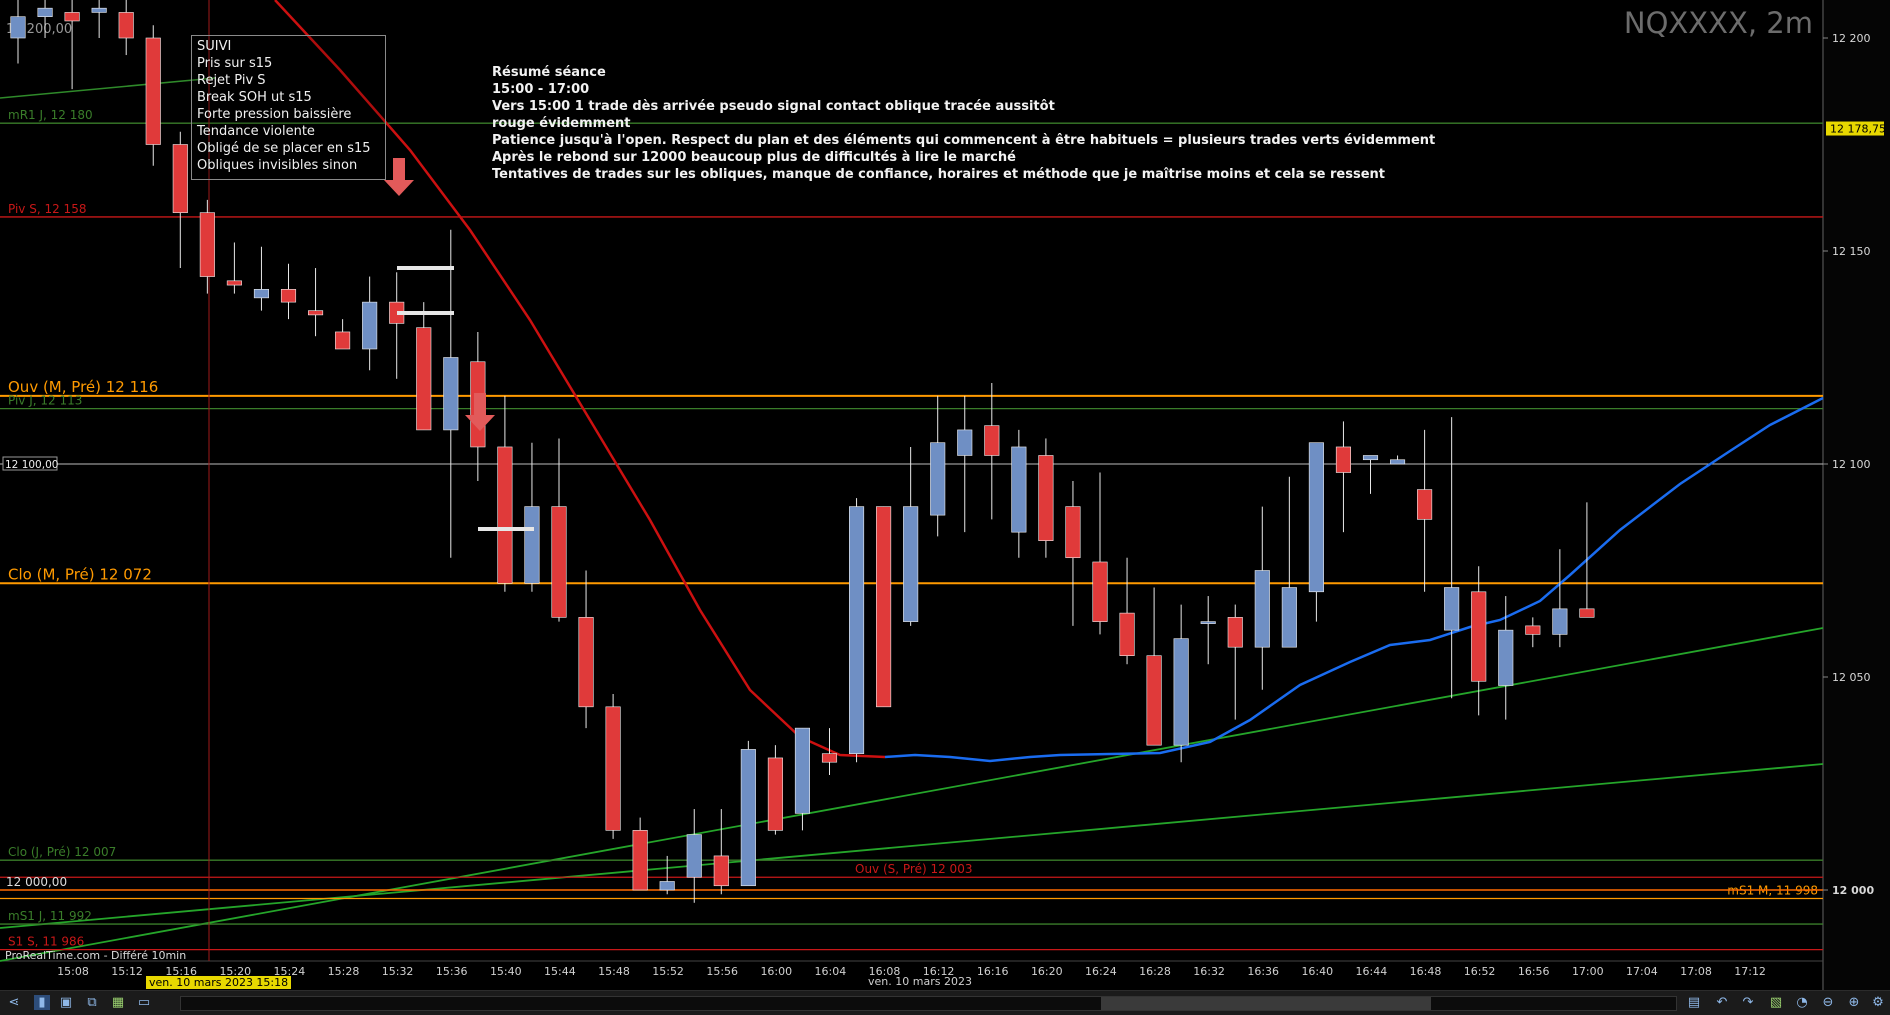 Image resolution: width=1890 pixels, height=1015 pixels. I want to click on x-tick-label: 16:24, so click(1101, 971).